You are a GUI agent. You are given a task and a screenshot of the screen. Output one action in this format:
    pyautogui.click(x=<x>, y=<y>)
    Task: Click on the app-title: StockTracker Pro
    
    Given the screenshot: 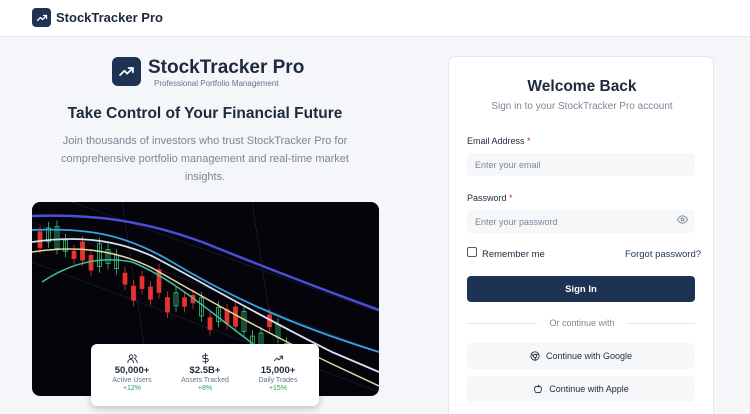 What is the action you would take?
    pyautogui.click(x=109, y=17)
    